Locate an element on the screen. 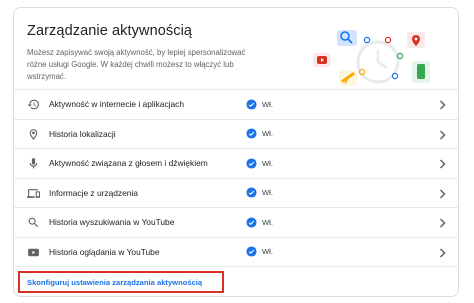 The width and height of the screenshot is (474, 303). row-label: Historia wyszukiwania w YouTube is located at coordinates (112, 222).